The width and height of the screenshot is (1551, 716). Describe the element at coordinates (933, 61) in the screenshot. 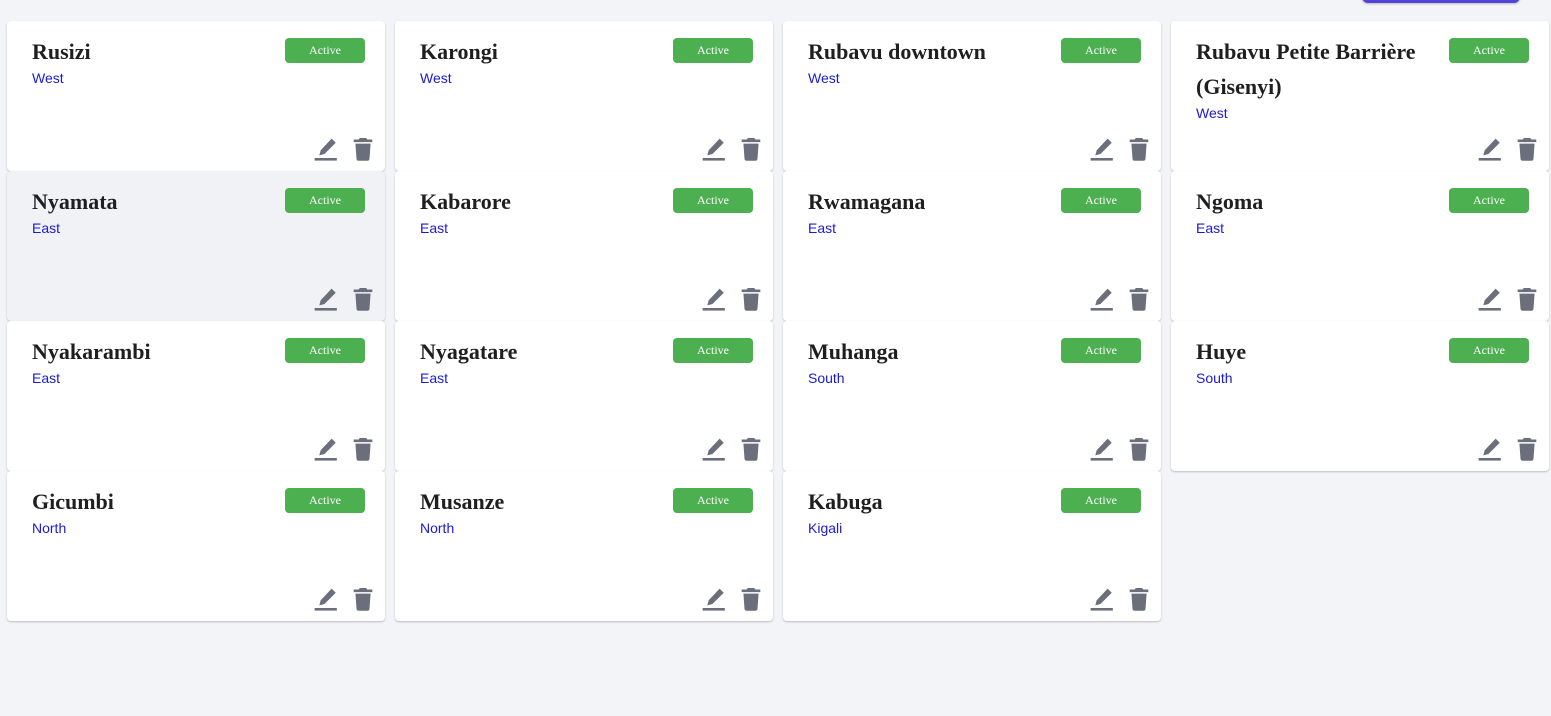

I see `site-name: Rubavu downtown West` at that location.